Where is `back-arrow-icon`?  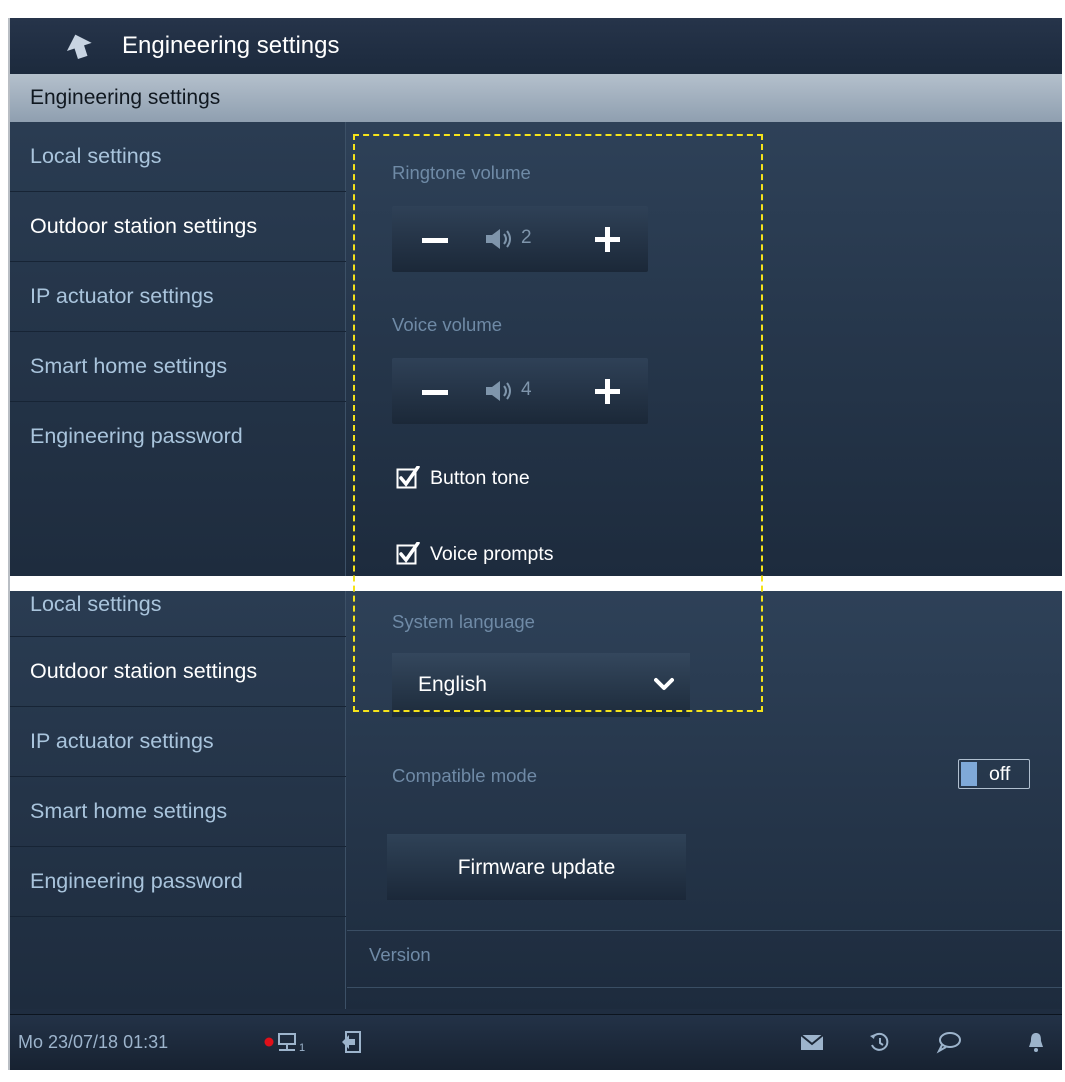 back-arrow-icon is located at coordinates (79, 46).